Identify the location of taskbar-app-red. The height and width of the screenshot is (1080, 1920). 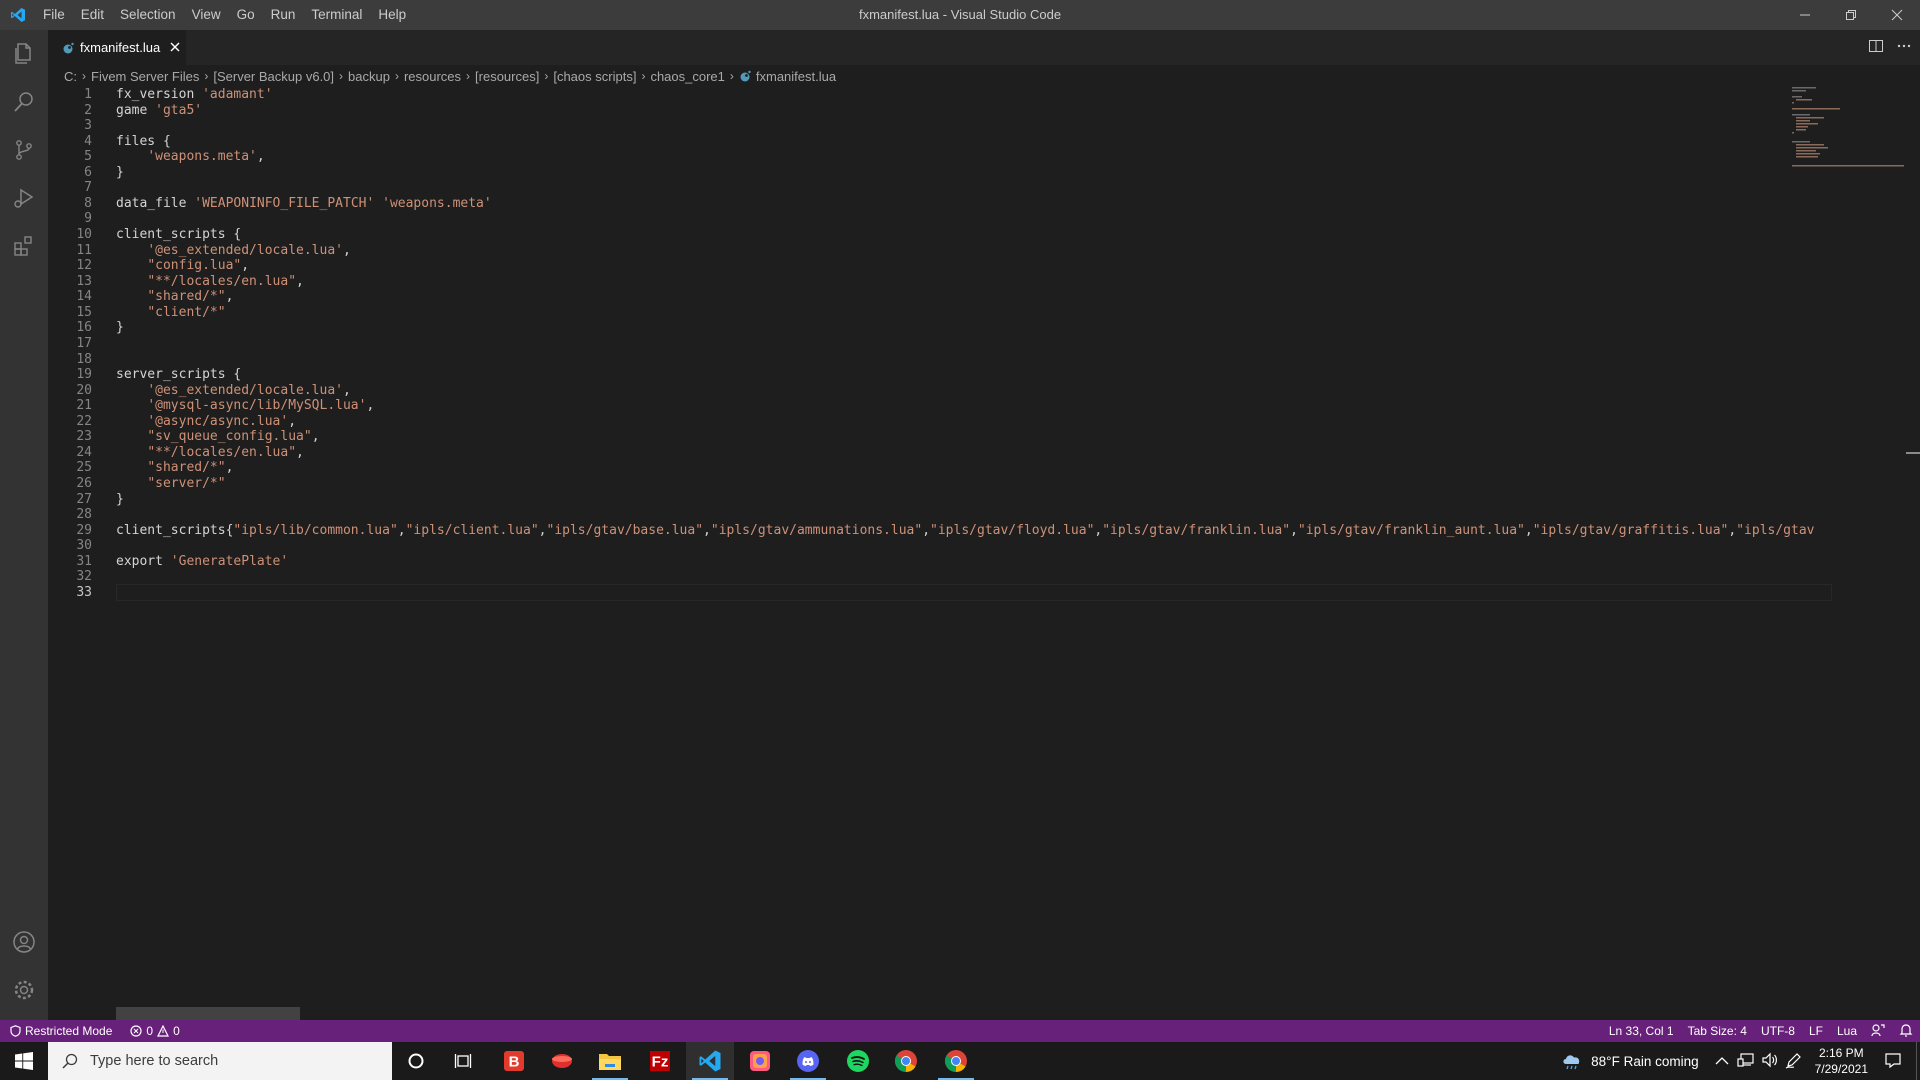
(562, 1061).